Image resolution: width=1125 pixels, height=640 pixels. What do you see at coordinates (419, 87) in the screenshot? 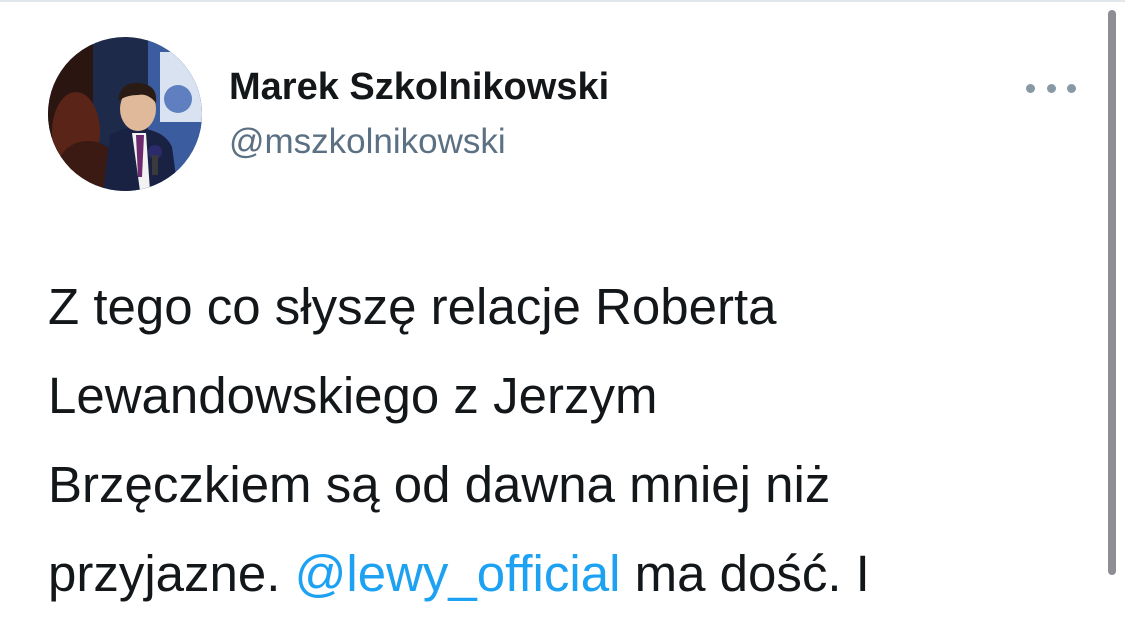
I see `author-name: Marek Szkolnikowski` at bounding box center [419, 87].